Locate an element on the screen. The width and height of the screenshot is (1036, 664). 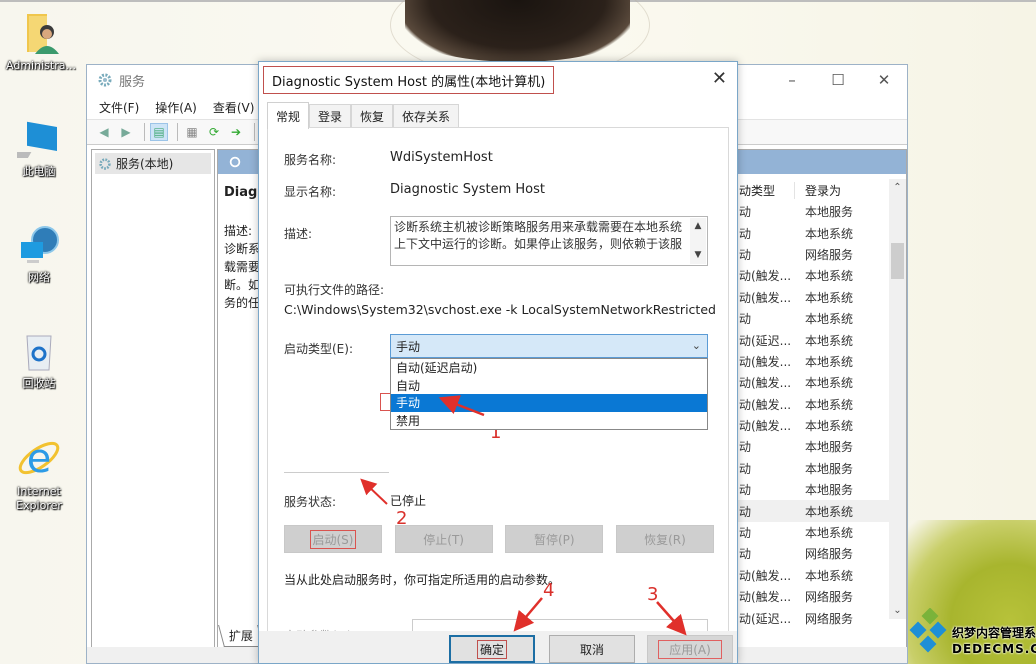
tab-logon: 登录 is located at coordinates (330, 116).